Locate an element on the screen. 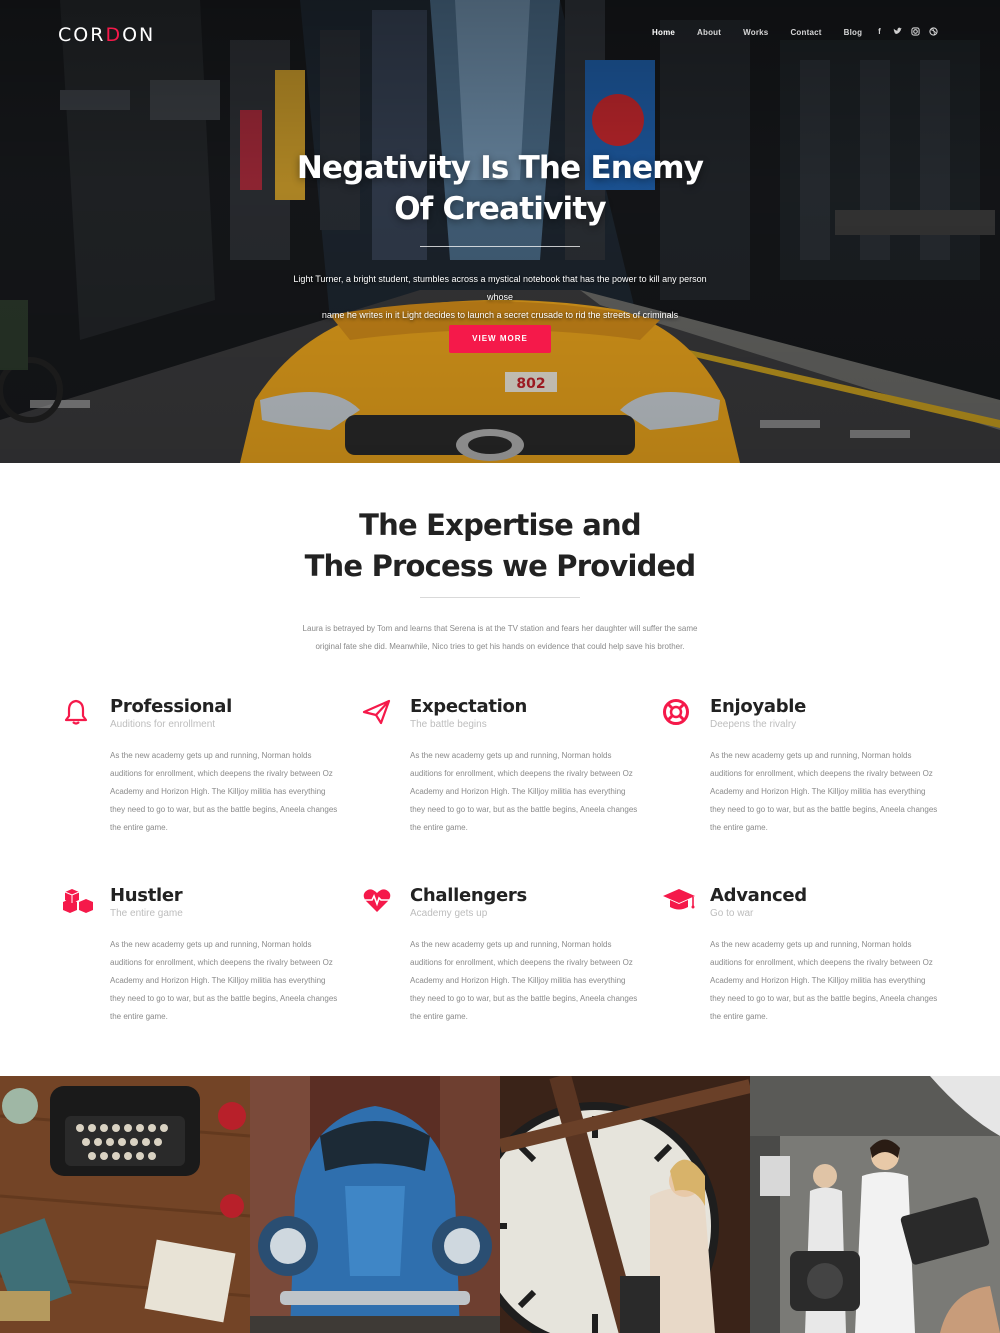 The height and width of the screenshot is (1333, 1000). blue-car-photo is located at coordinates (375, 1204).